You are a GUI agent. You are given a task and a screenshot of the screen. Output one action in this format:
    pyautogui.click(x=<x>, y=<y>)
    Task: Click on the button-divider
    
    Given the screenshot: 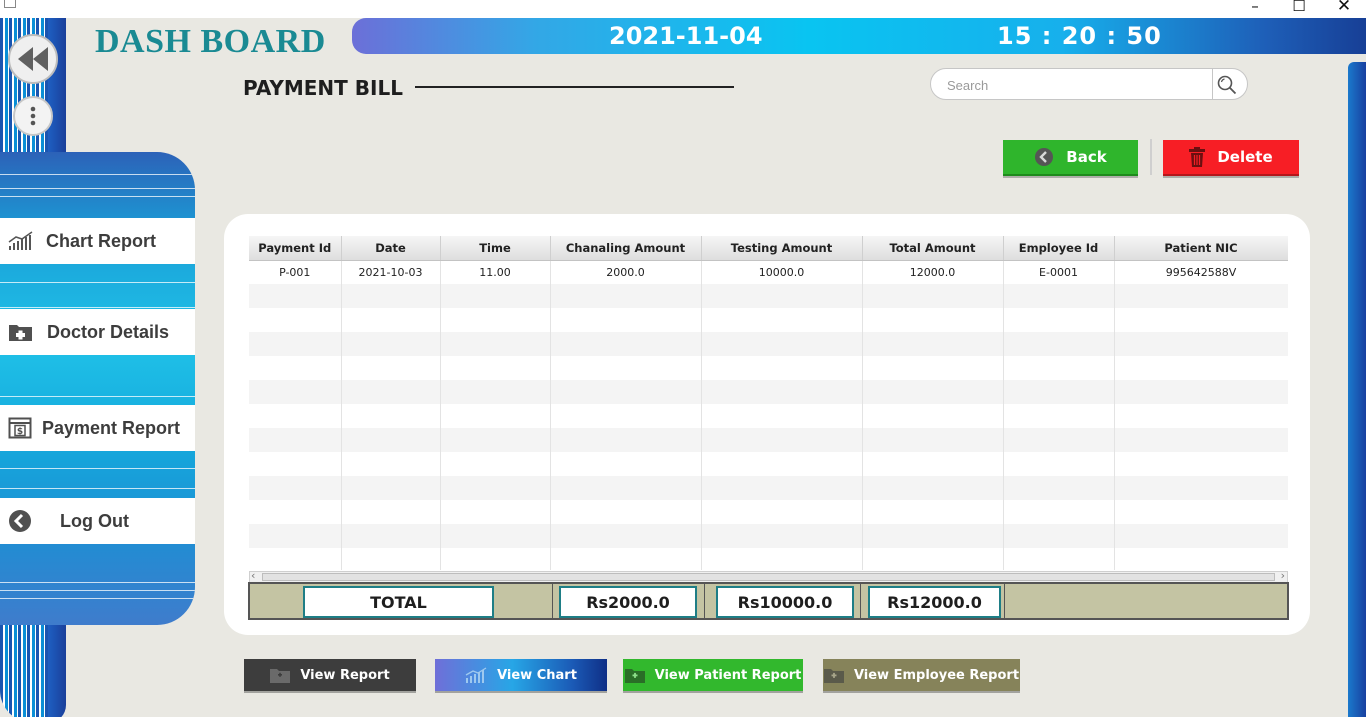 What is the action you would take?
    pyautogui.click(x=1151, y=157)
    